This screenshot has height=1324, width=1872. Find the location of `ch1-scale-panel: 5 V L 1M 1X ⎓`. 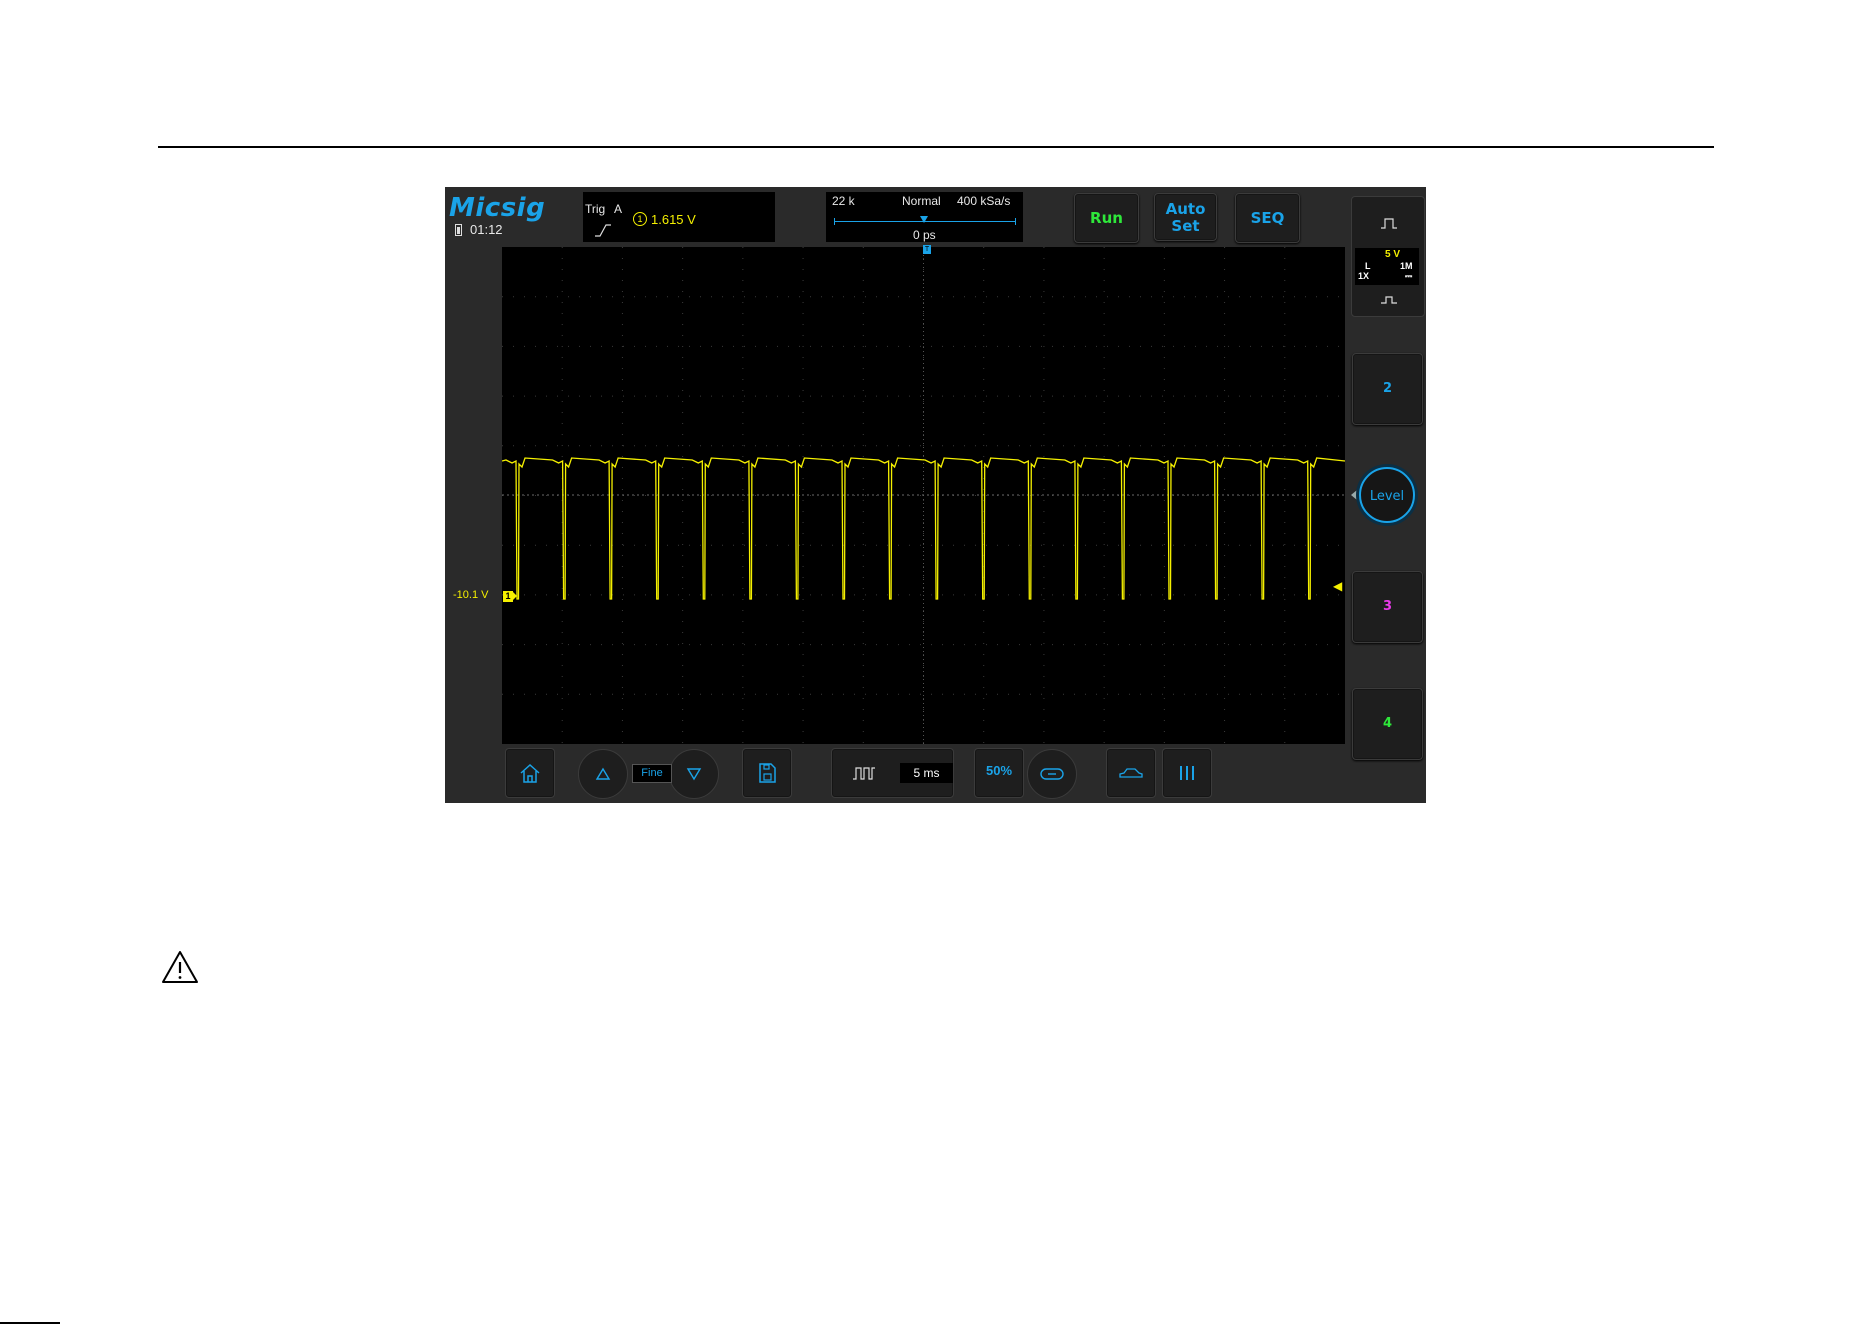

ch1-scale-panel: 5 V L 1M 1X ⎓ is located at coordinates (1387, 266).